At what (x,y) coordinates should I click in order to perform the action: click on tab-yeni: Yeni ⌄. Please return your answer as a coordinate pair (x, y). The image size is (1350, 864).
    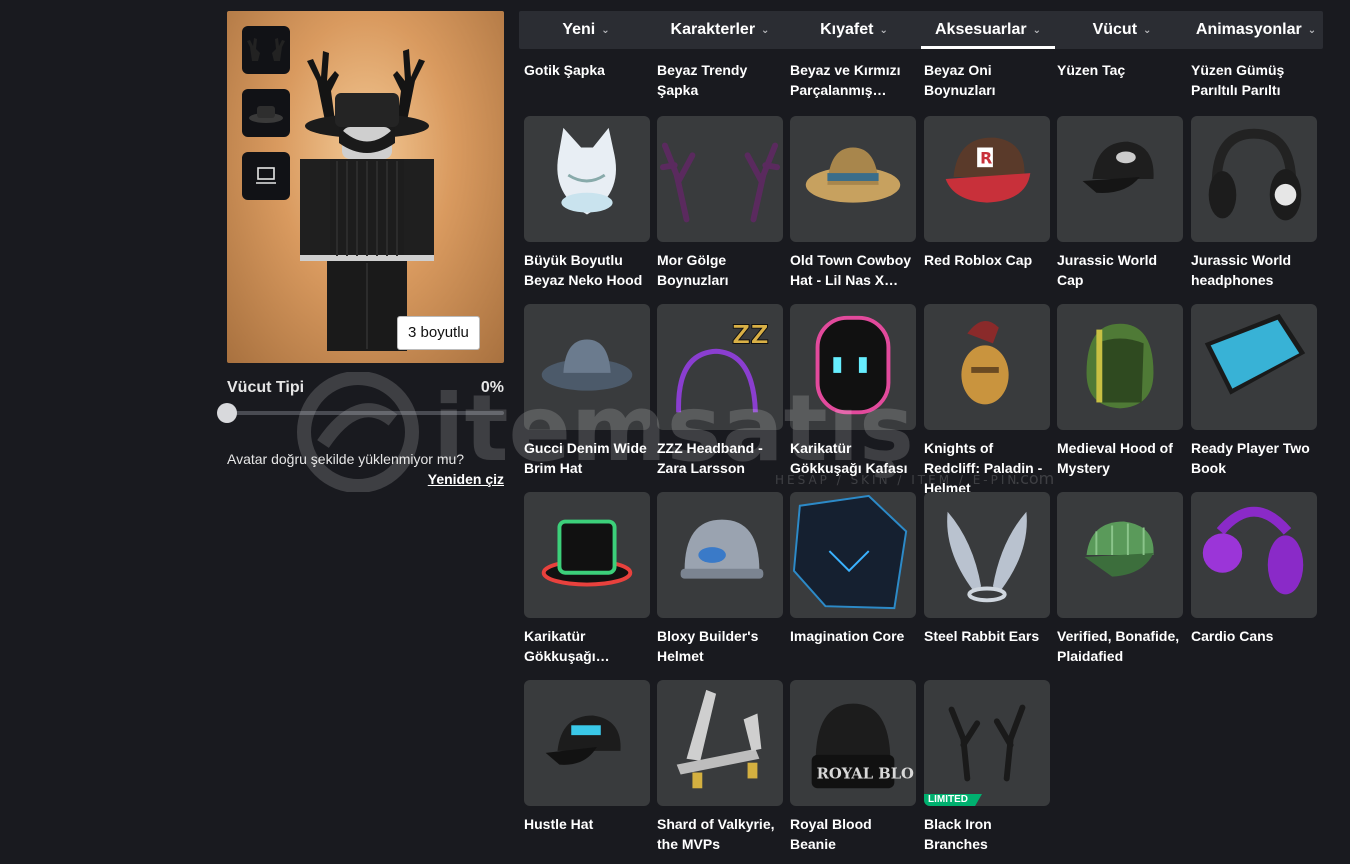
    Looking at the image, I should click on (586, 30).